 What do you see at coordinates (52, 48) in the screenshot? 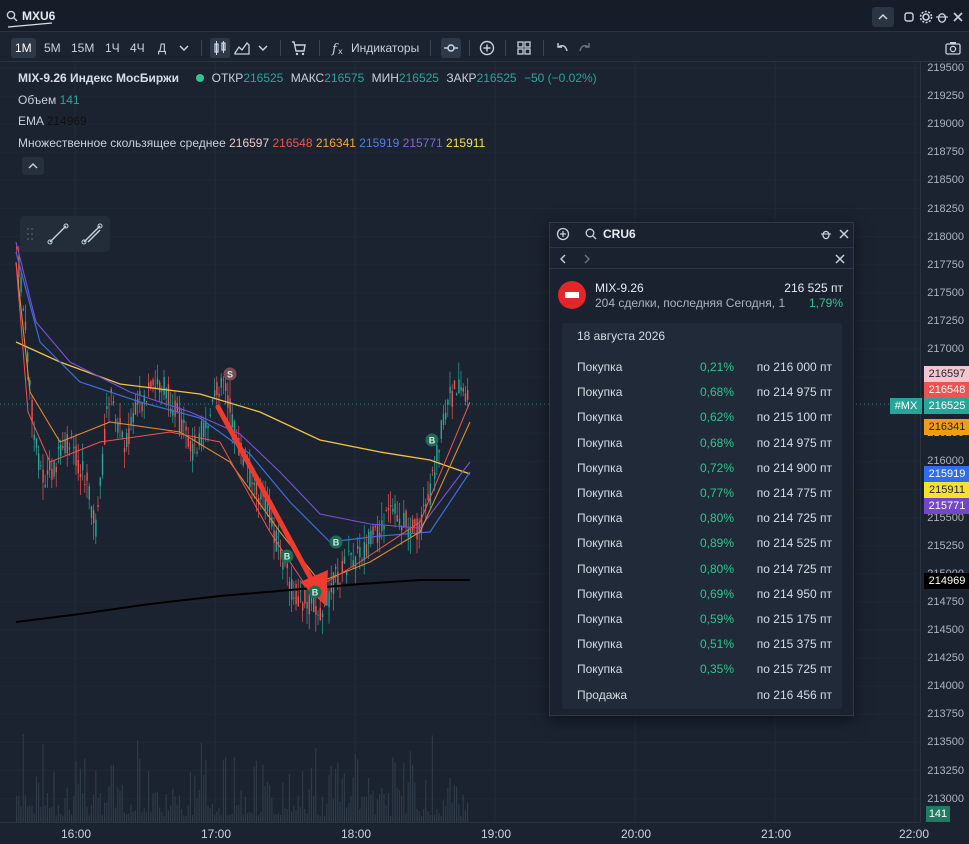
I see `timeframe-5m: 5M` at bounding box center [52, 48].